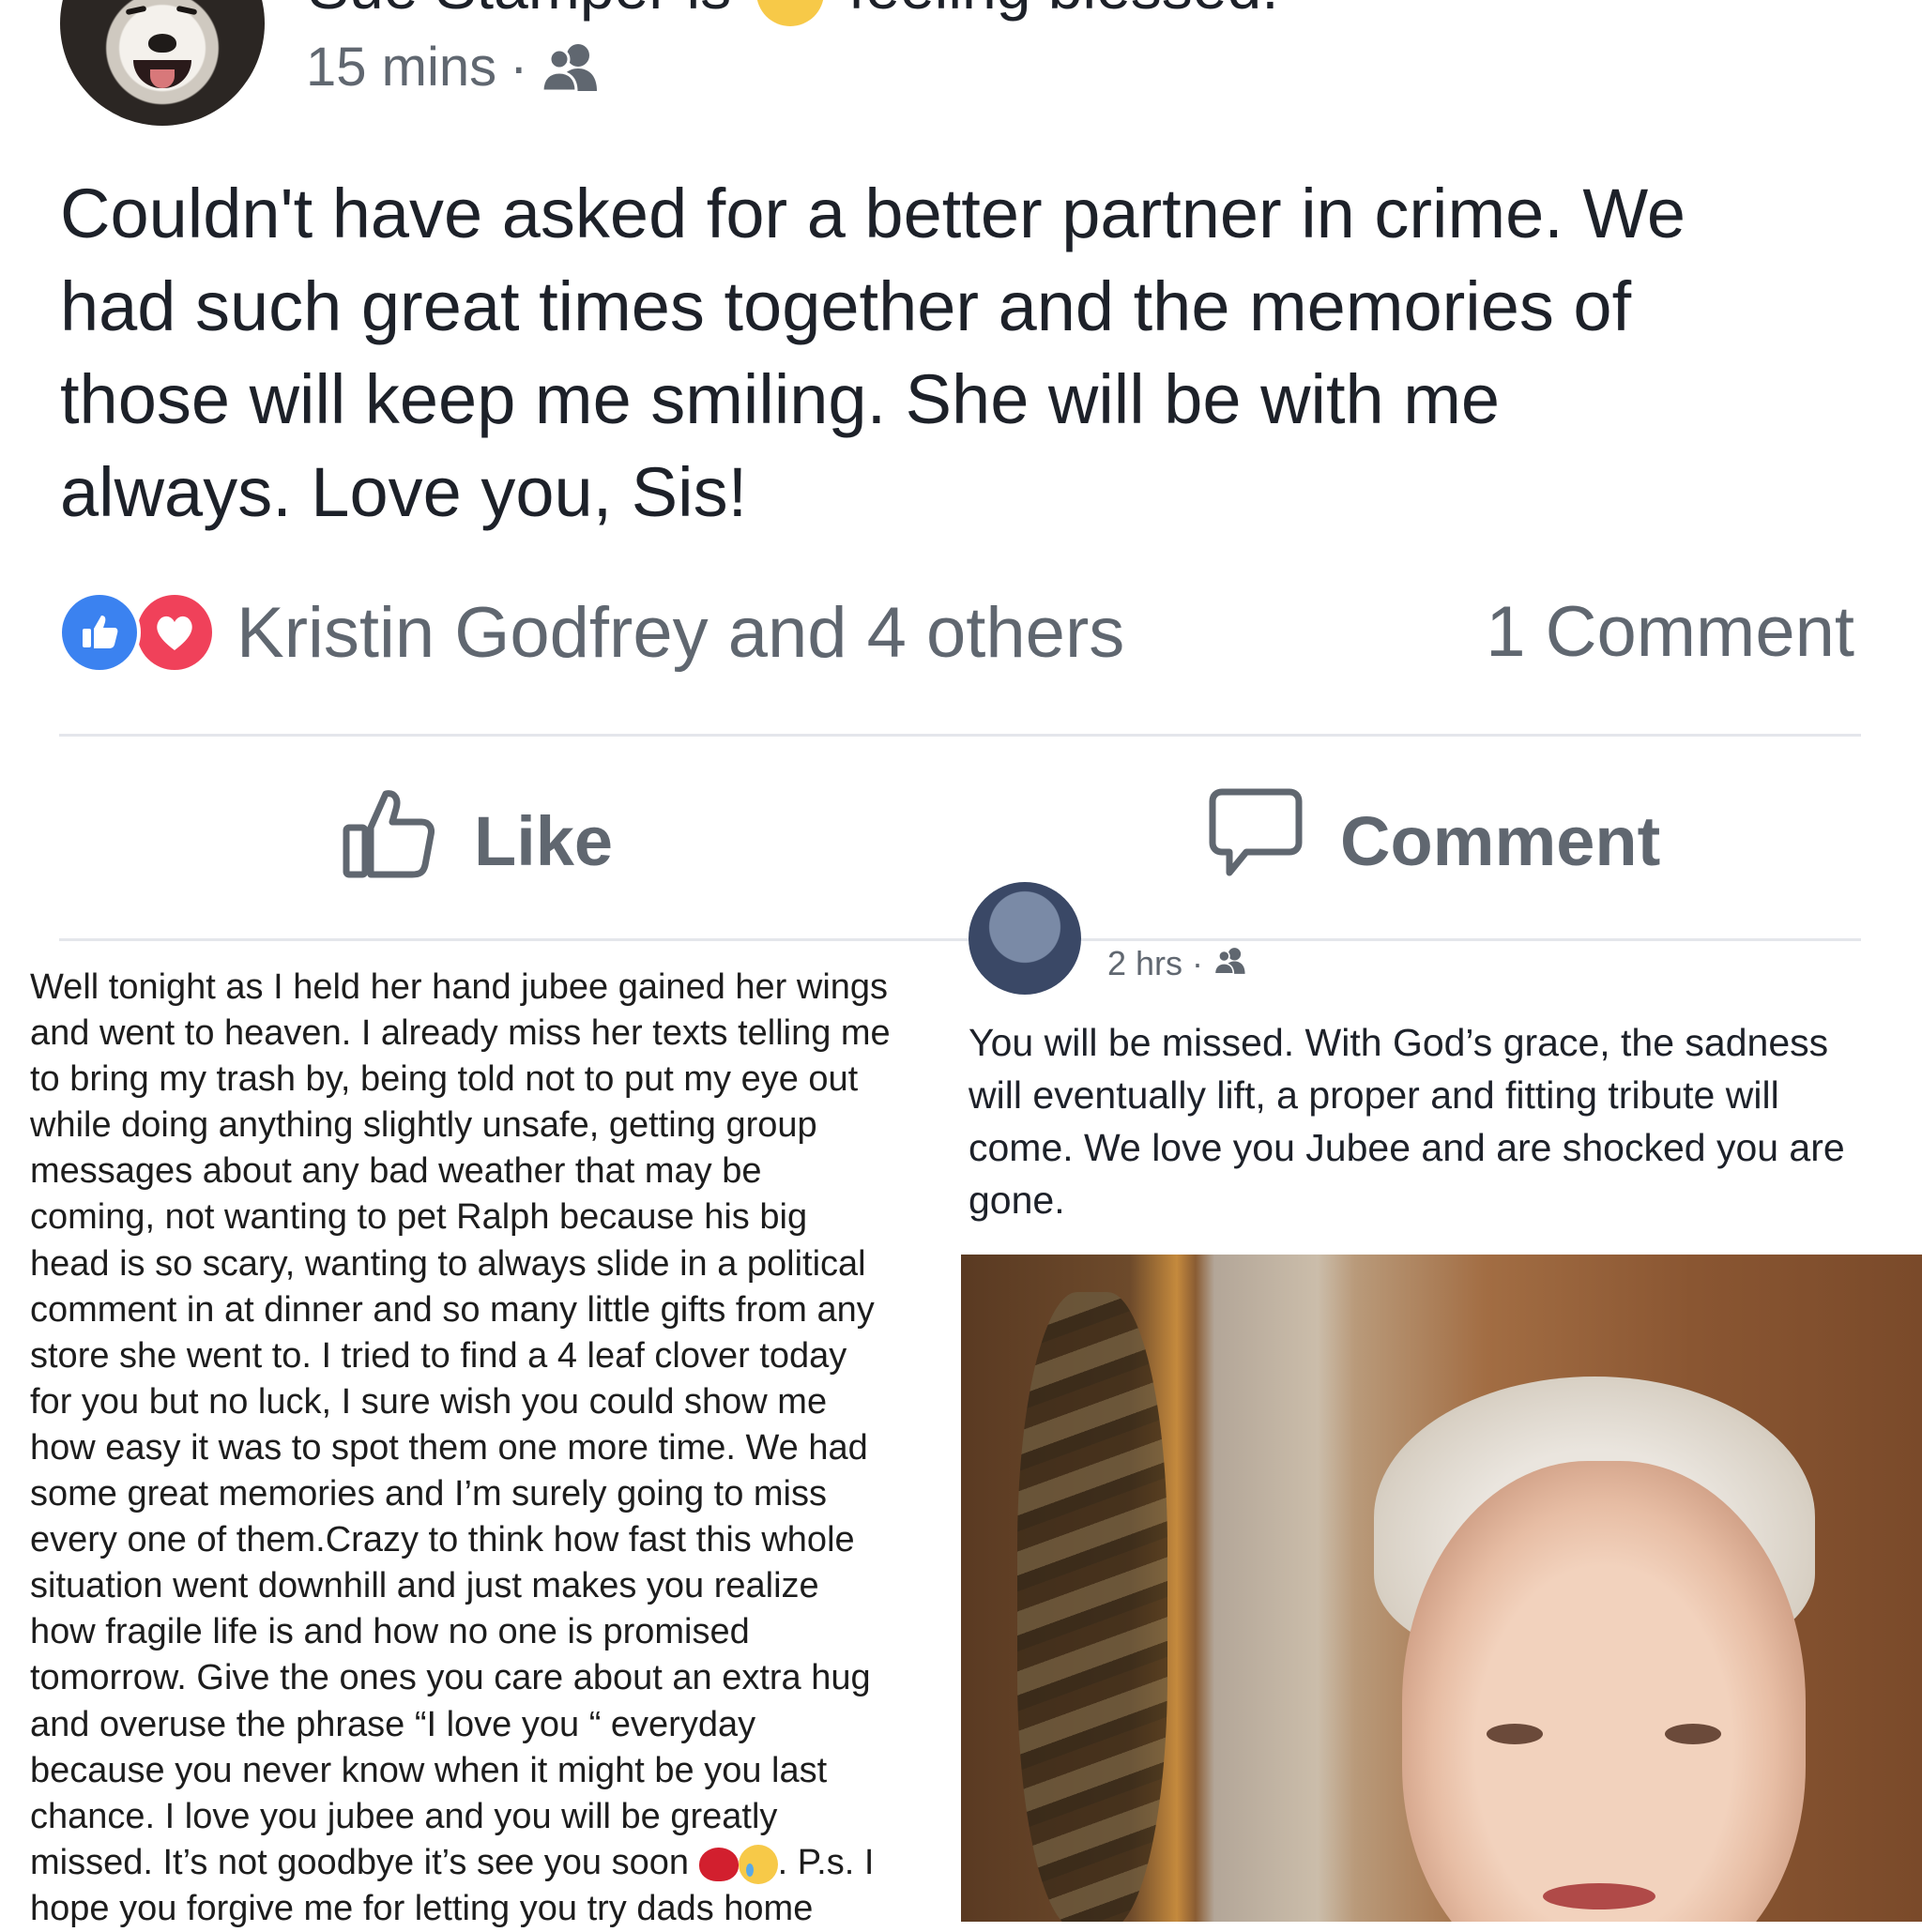 This screenshot has height=1932, width=1922. What do you see at coordinates (960, 735) in the screenshot?
I see `divider` at bounding box center [960, 735].